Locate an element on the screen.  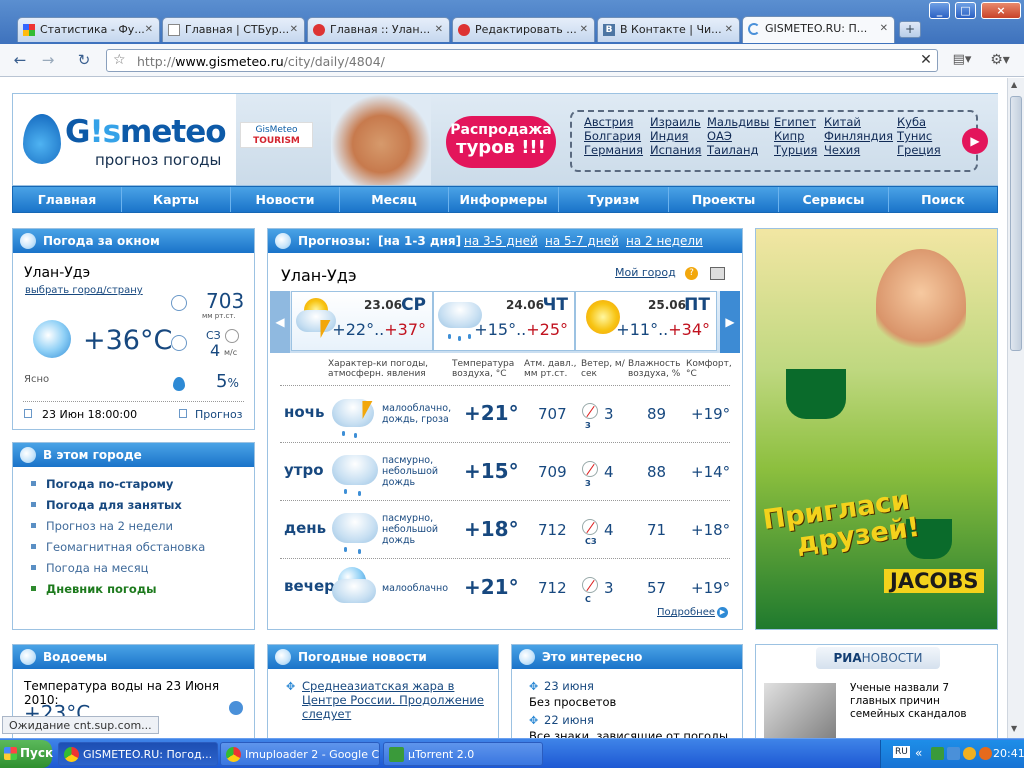
country-link: Китай is located at coordinates (842, 122).